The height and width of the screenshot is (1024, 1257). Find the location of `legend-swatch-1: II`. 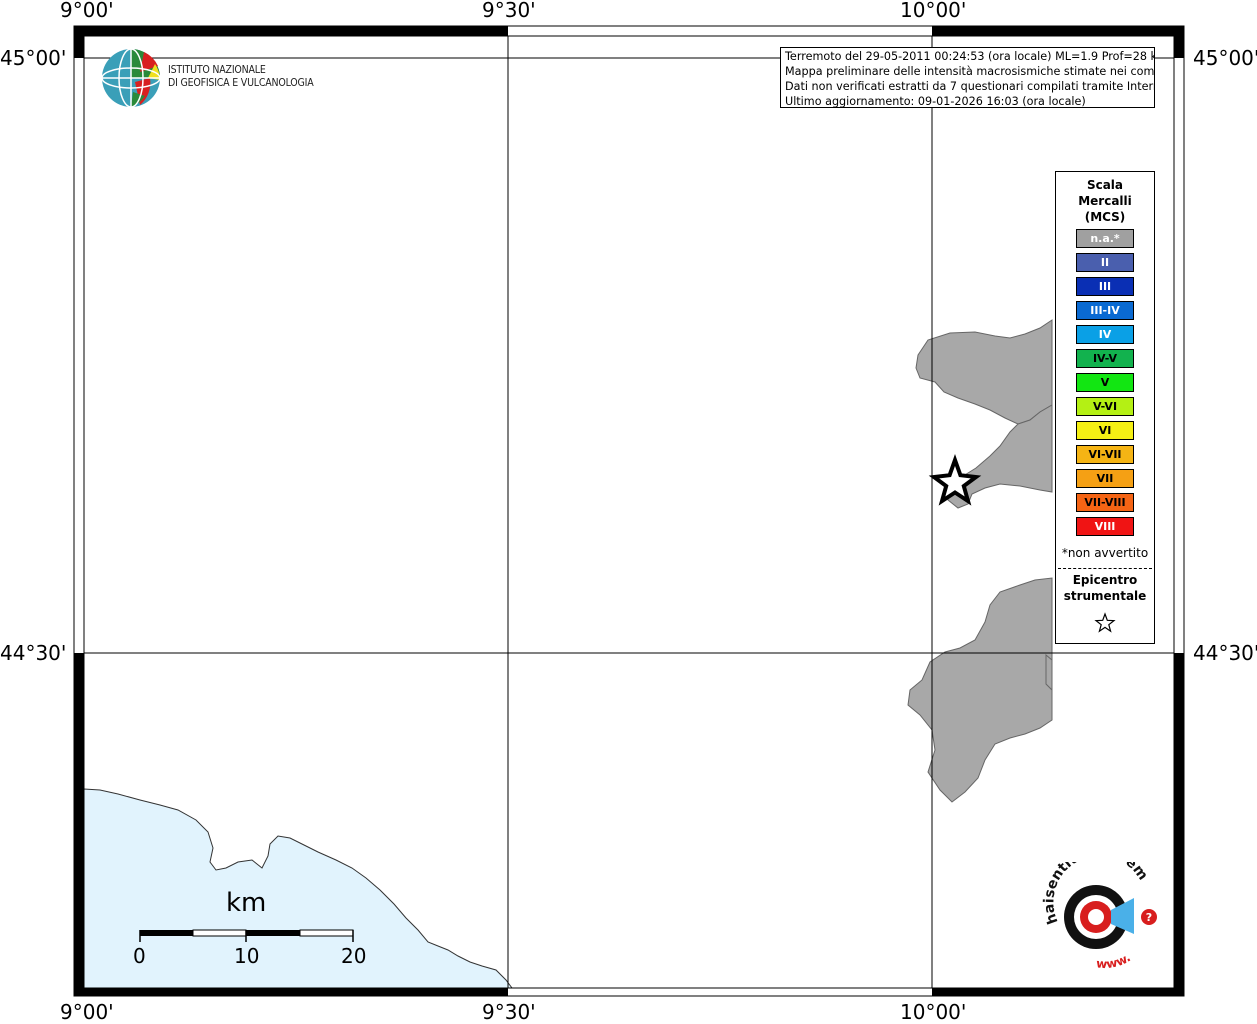

legend-swatch-1: II is located at coordinates (1105, 262).